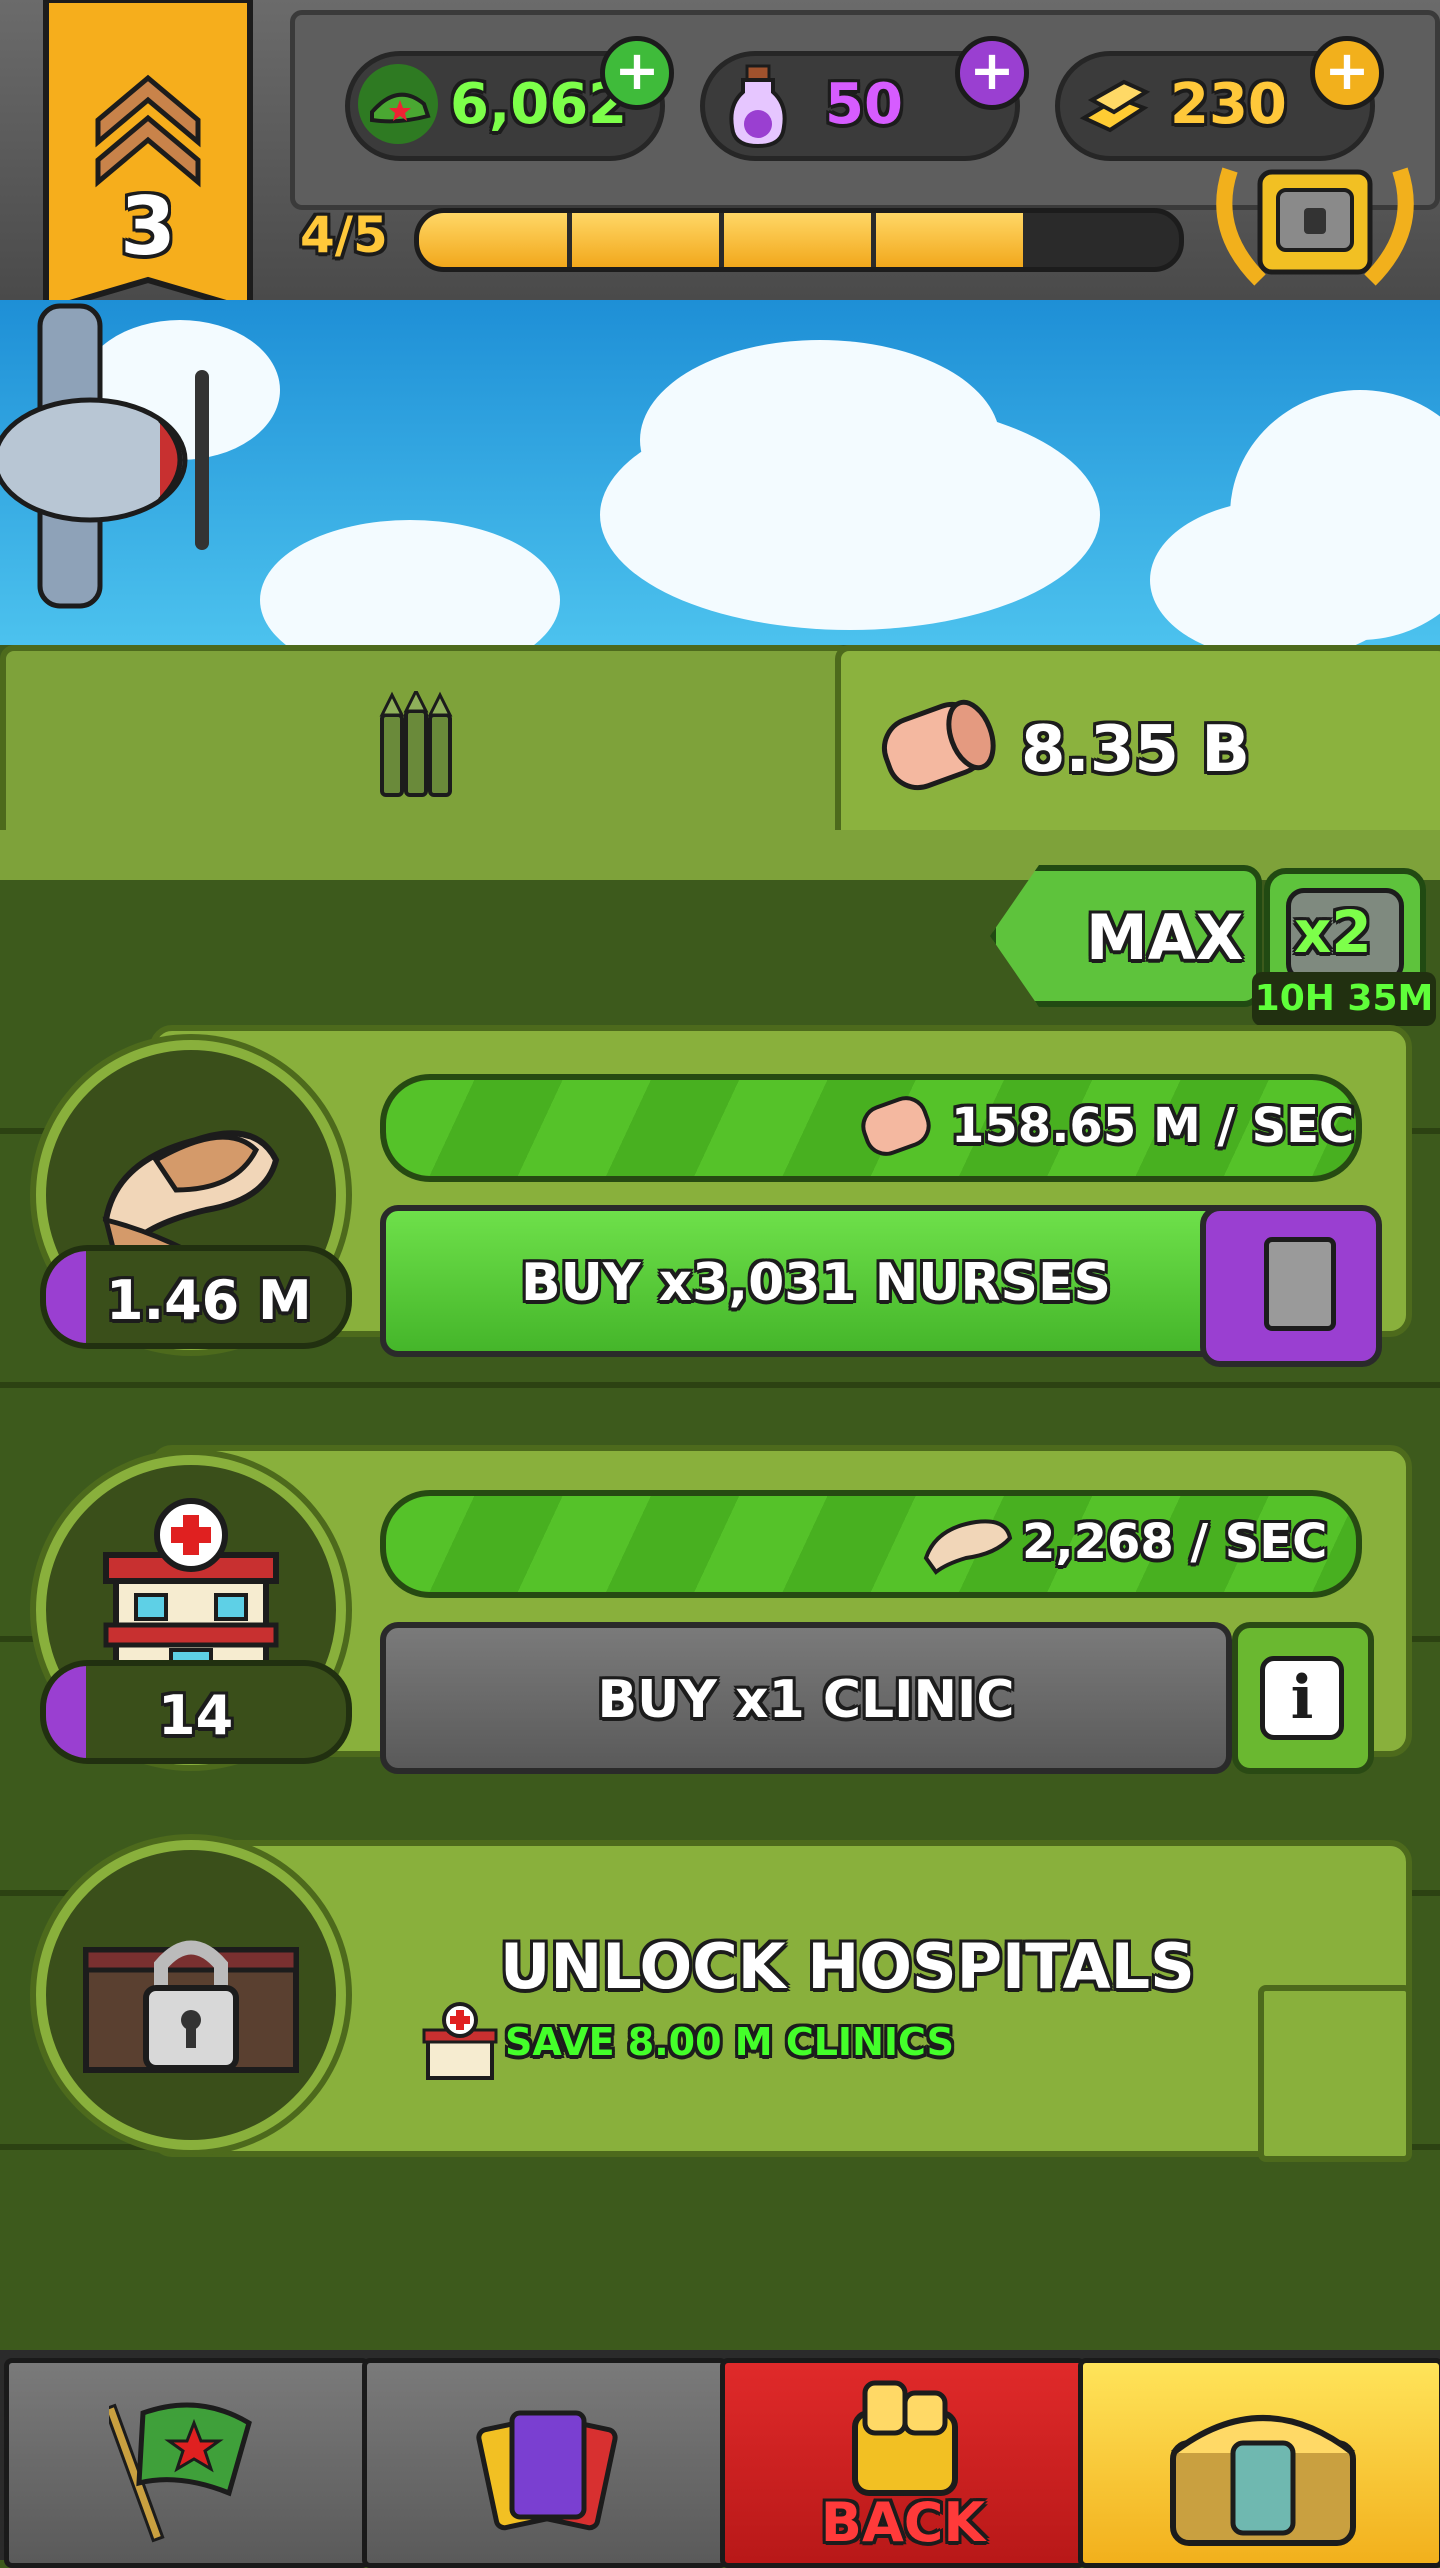  What do you see at coordinates (1315, 225) in the screenshot?
I see `rank-reward-button` at bounding box center [1315, 225].